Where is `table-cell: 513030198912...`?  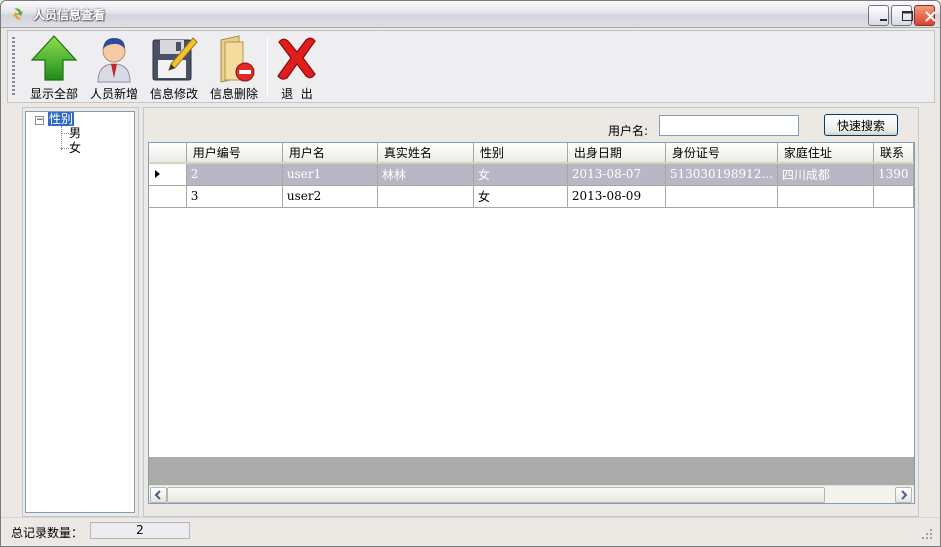
table-cell: 513030198912... is located at coordinates (721, 174).